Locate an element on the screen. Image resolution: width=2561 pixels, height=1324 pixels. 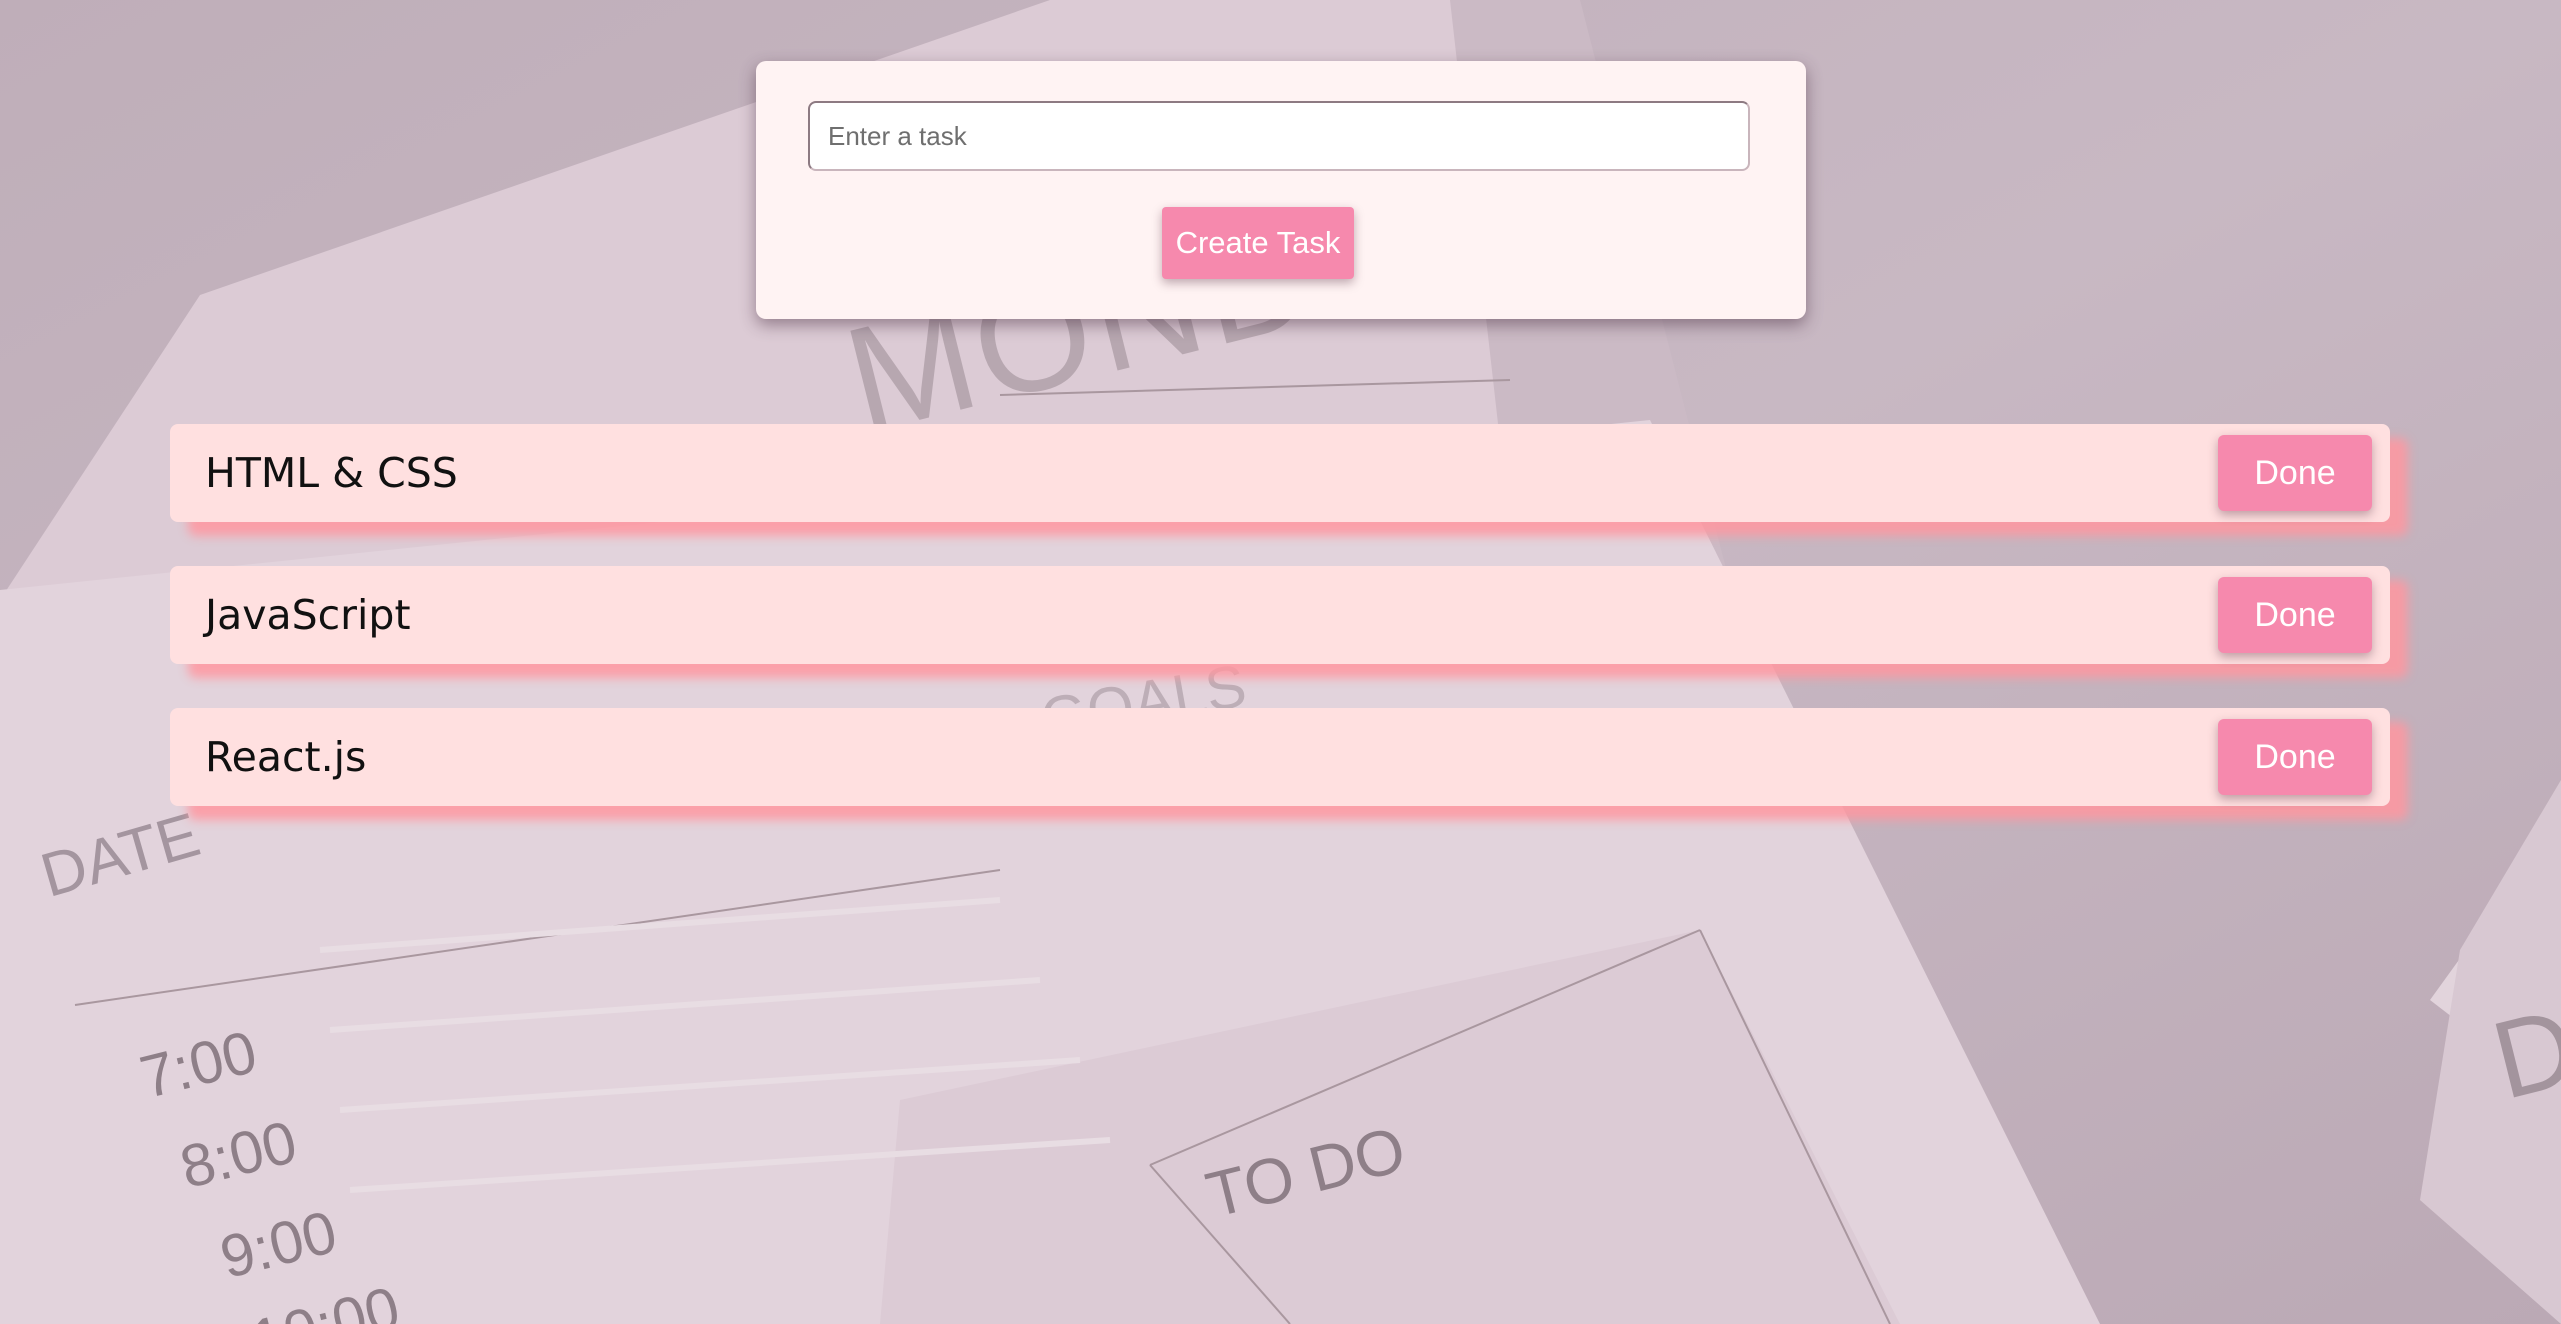
create-task-button: Create Task is located at coordinates (1258, 243).